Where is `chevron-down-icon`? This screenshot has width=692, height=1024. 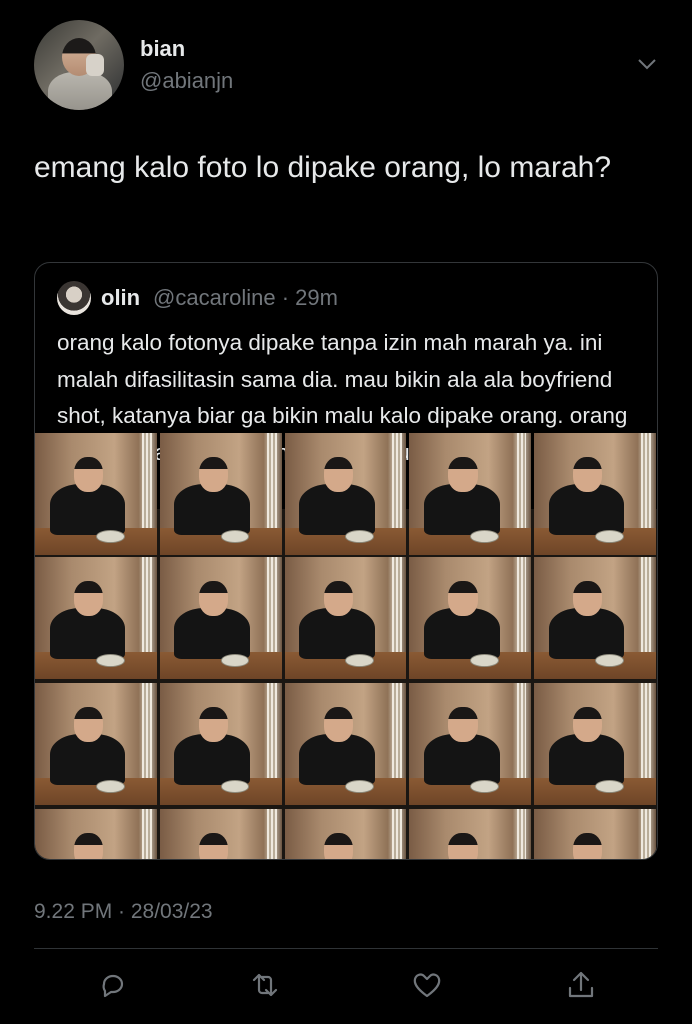
chevron-down-icon is located at coordinates (647, 64).